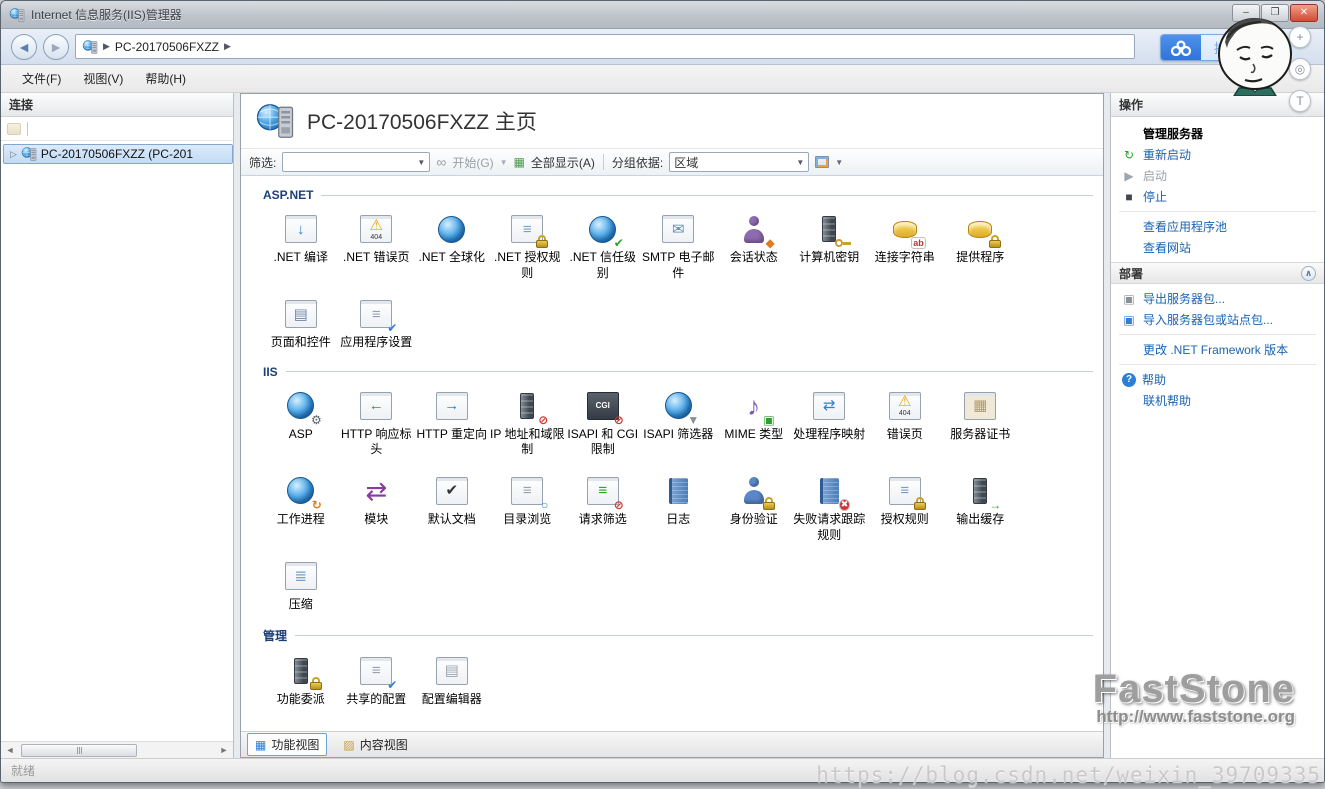  I want to click on group-items: 功能委派 ≡ ✔ 共享的配置 ▤ 配置编辑器, so click(678, 683).